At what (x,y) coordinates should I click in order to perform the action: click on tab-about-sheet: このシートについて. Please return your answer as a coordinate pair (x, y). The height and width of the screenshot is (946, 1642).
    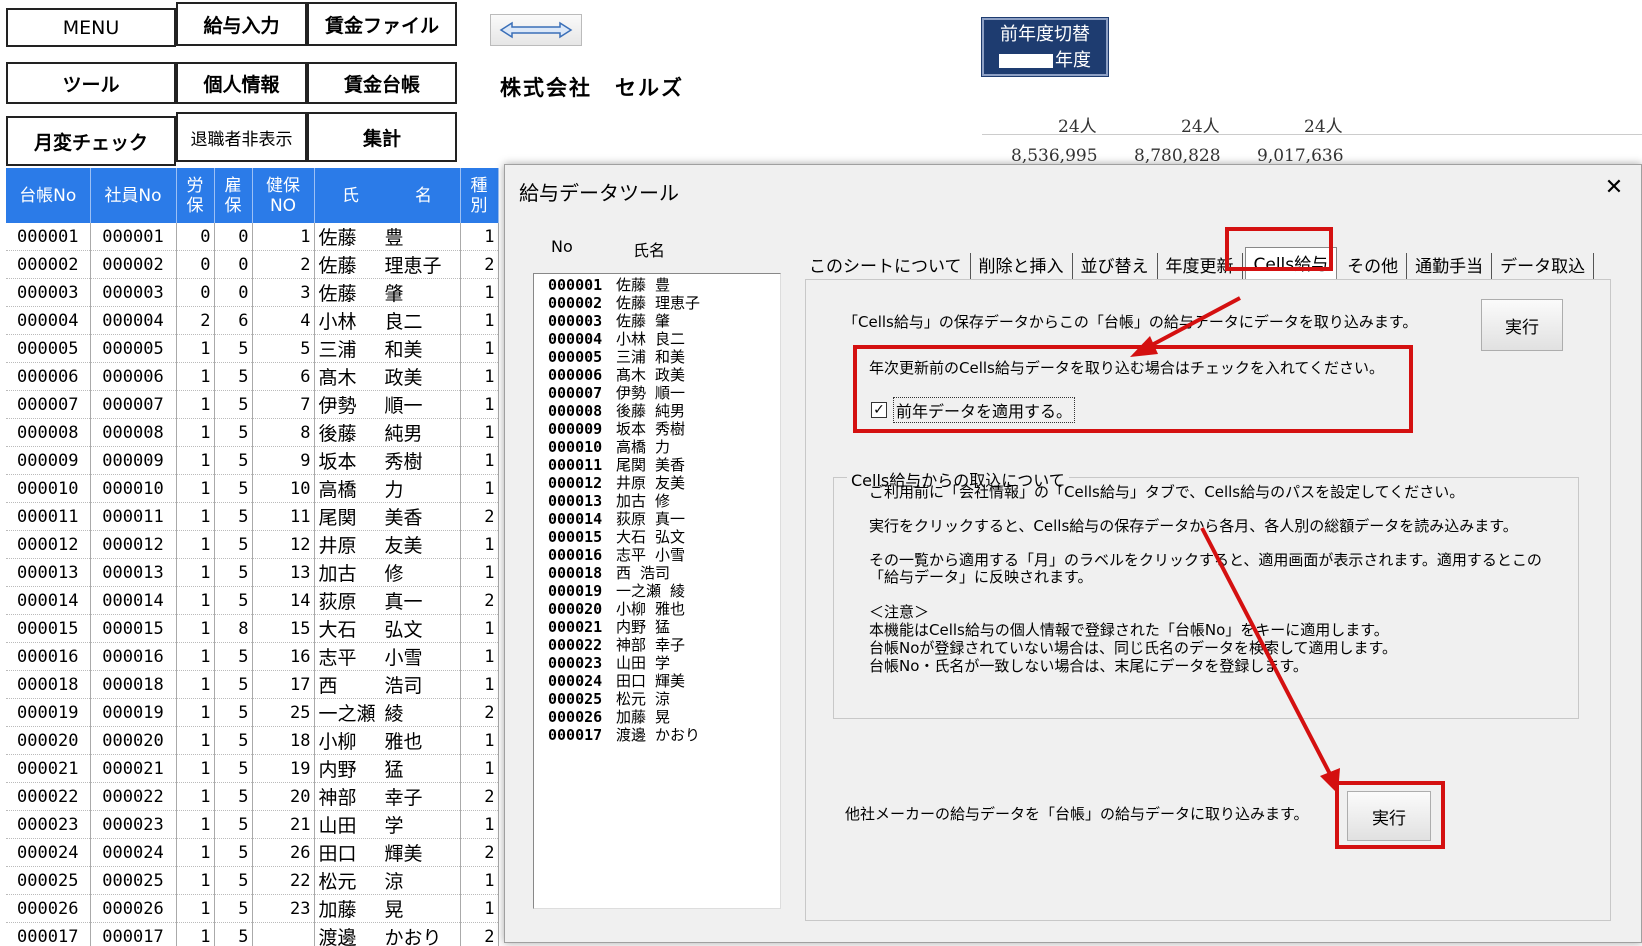
    Looking at the image, I should click on (886, 267).